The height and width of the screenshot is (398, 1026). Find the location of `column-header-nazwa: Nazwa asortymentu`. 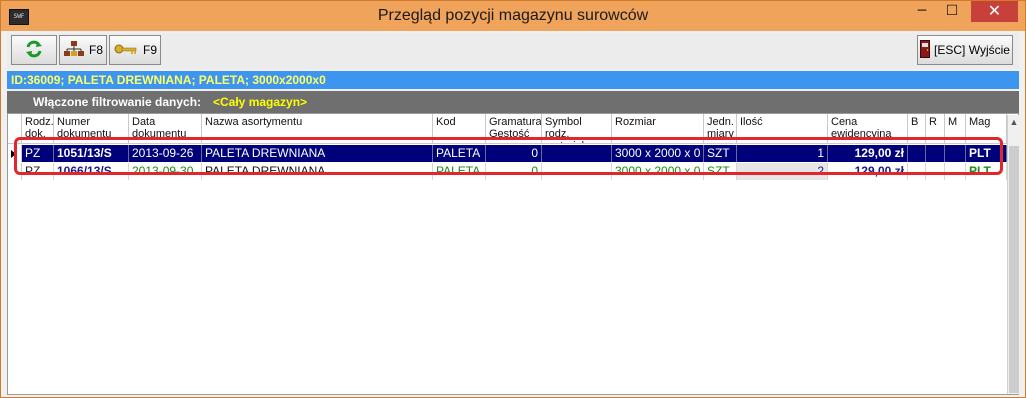

column-header-nazwa: Nazwa asortymentu is located at coordinates (317, 129).